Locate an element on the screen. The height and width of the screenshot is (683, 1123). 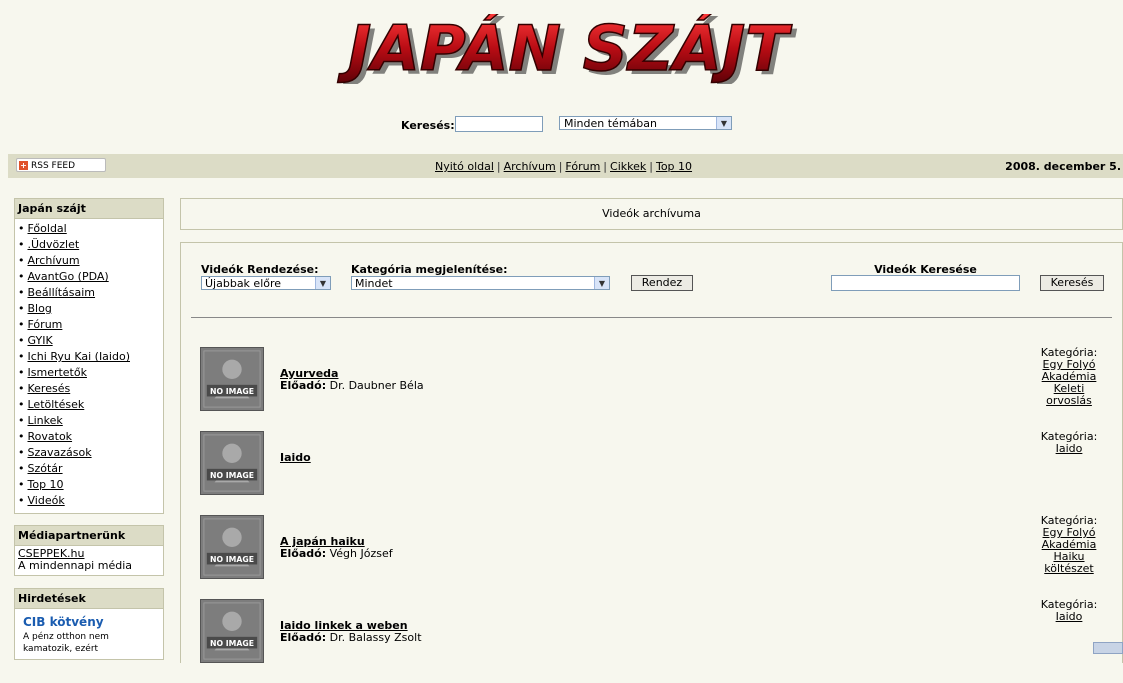
sidebar-item: • Letöltések is located at coordinates (89, 405).